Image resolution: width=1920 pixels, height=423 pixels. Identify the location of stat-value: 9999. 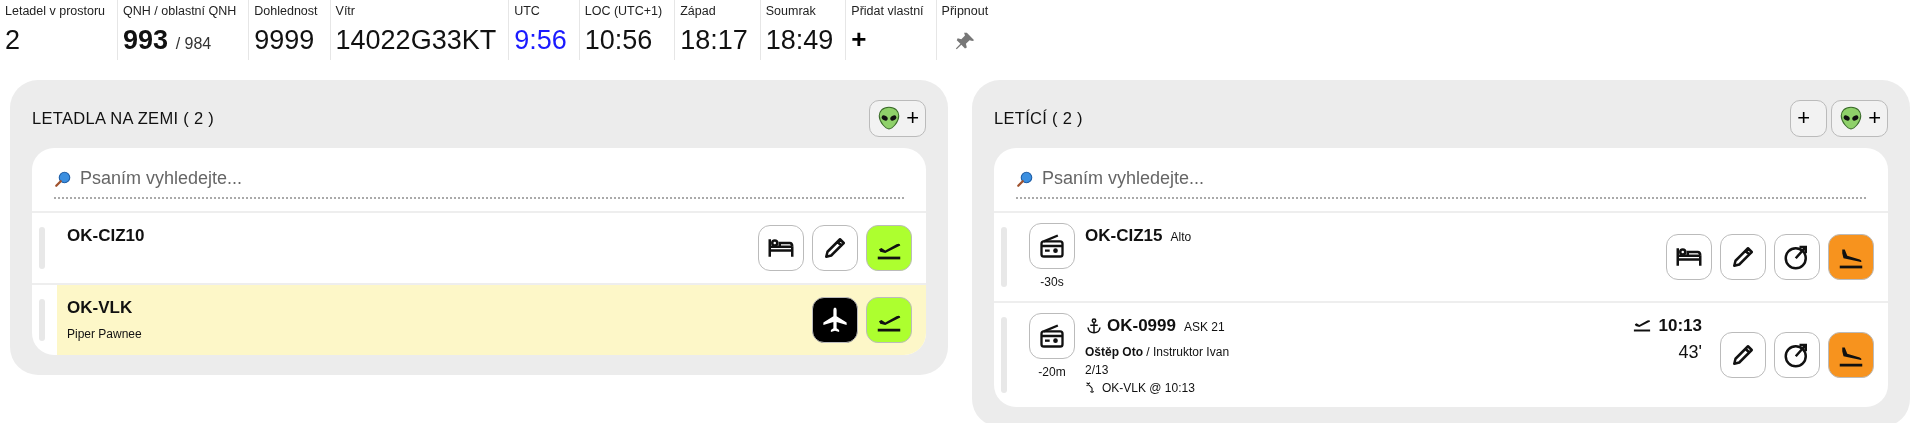
(285, 40).